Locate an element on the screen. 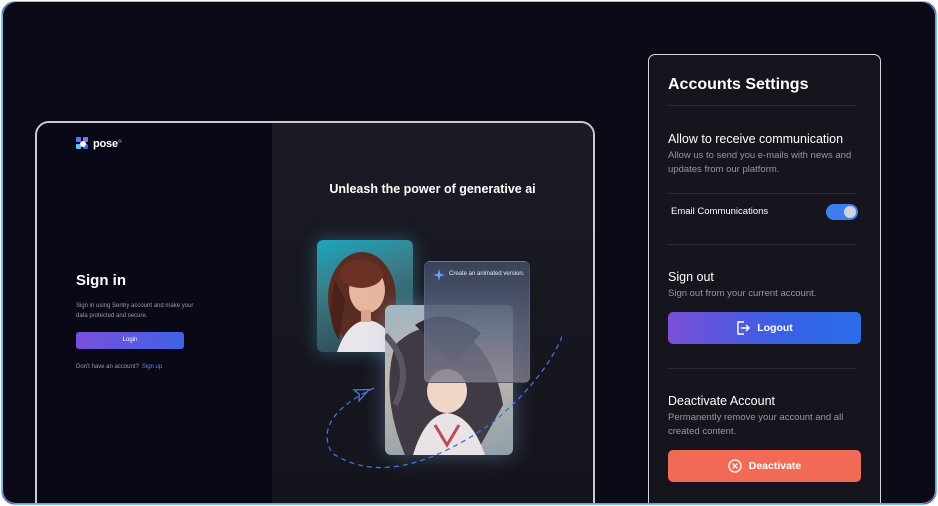 The height and width of the screenshot is (506, 938). logout-button: Logout is located at coordinates (764, 328).